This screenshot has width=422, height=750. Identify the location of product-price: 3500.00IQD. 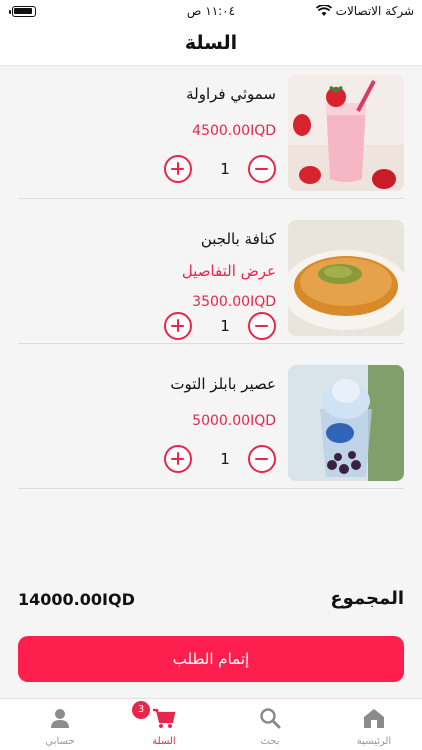
(234, 302).